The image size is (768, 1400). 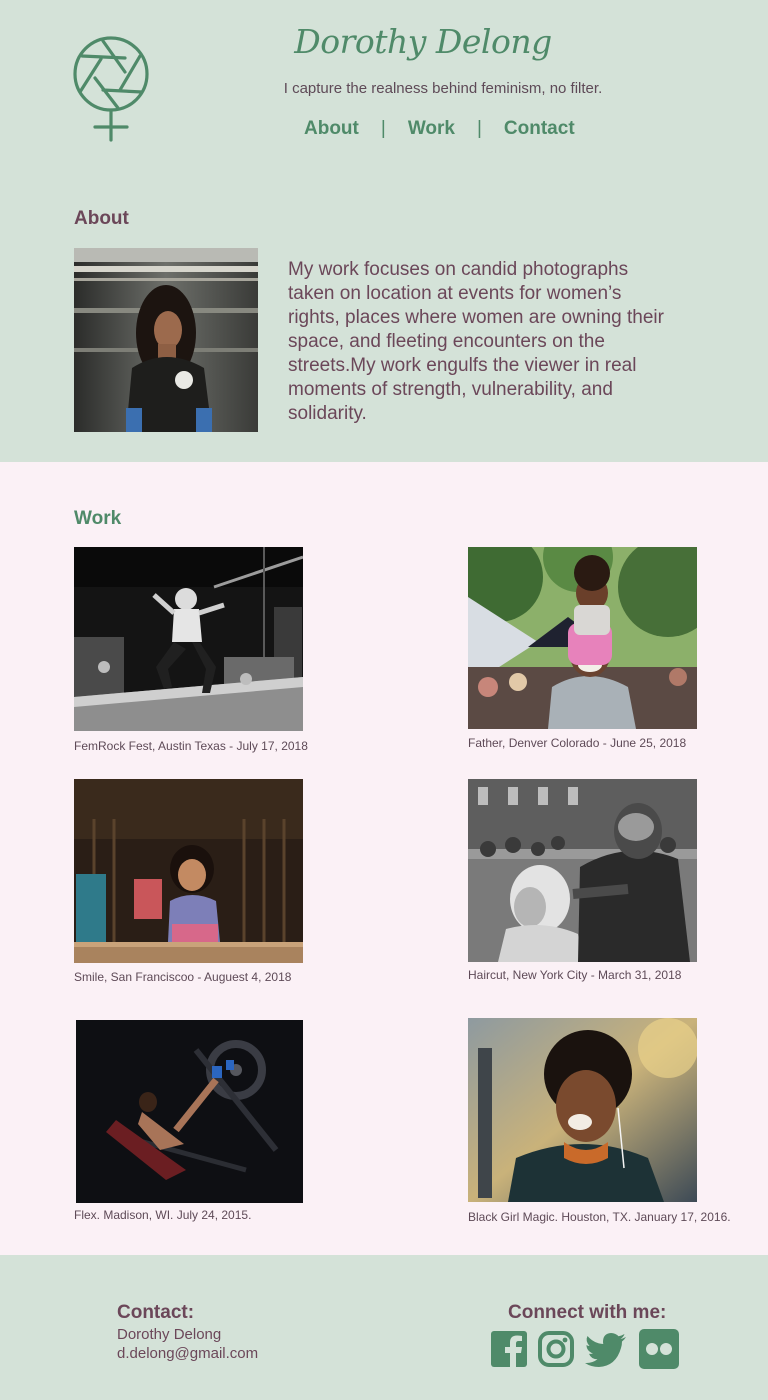 I want to click on contact-name: Dorothy Delong, so click(x=169, y=1334).